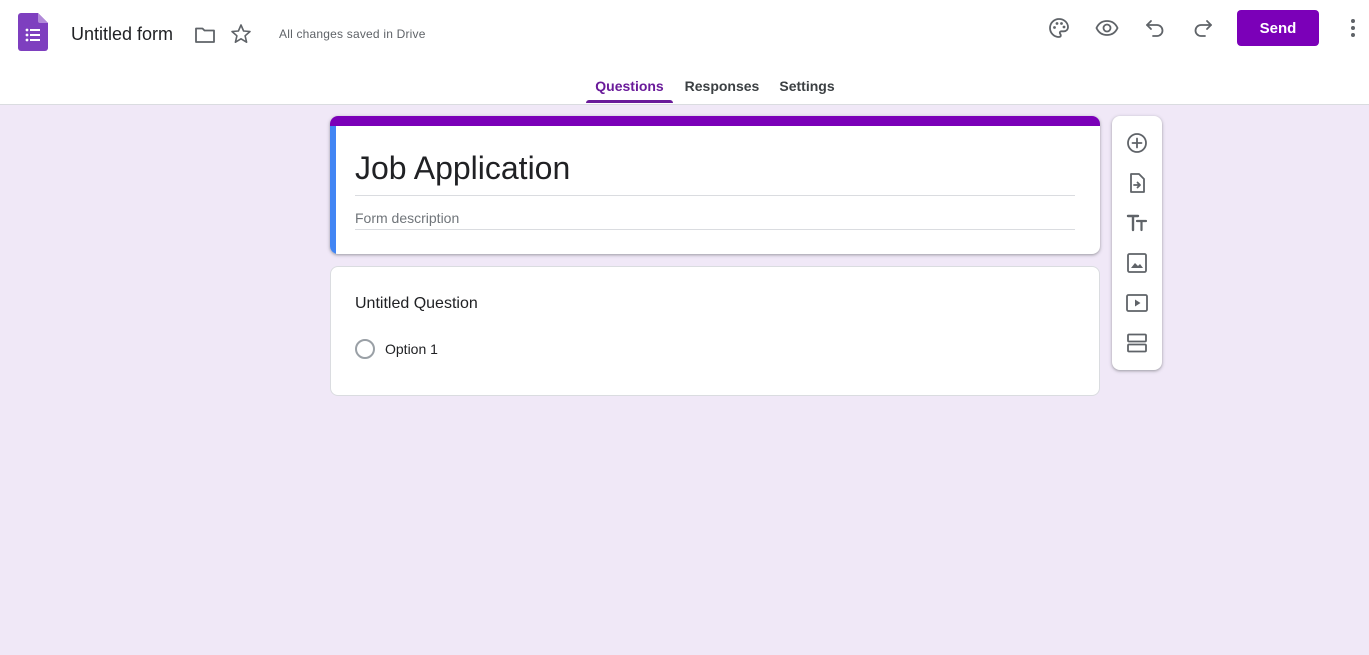  Describe the element at coordinates (1107, 28) in the screenshot. I see `preview-icon` at that location.